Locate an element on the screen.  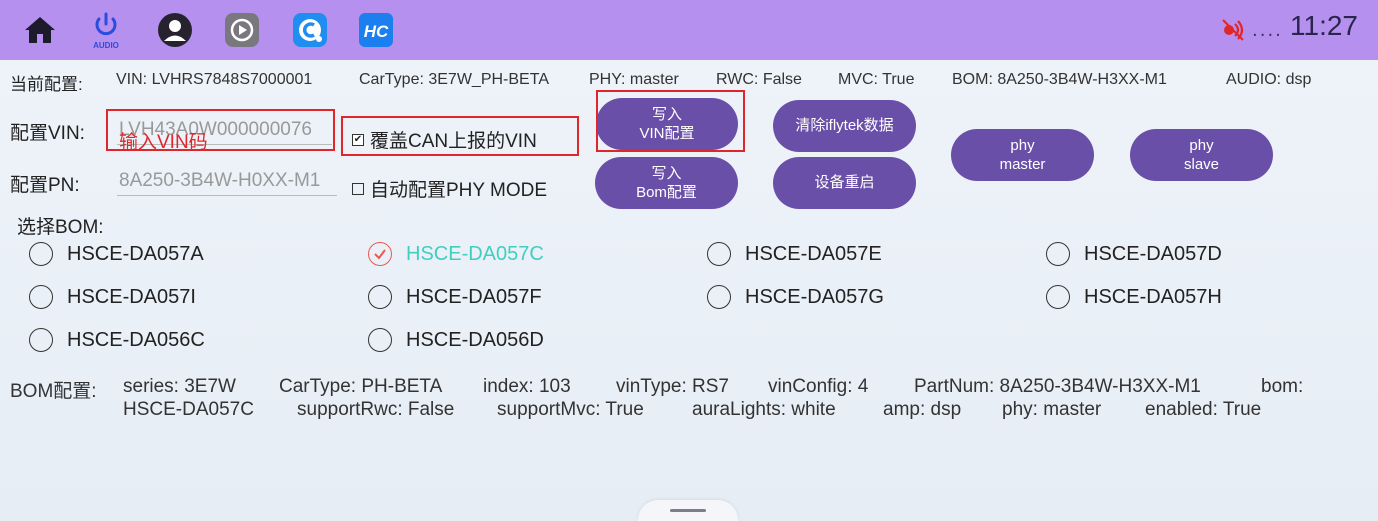
current-vin: VIN: LVHRS7848S7000001 is located at coordinates (214, 79).